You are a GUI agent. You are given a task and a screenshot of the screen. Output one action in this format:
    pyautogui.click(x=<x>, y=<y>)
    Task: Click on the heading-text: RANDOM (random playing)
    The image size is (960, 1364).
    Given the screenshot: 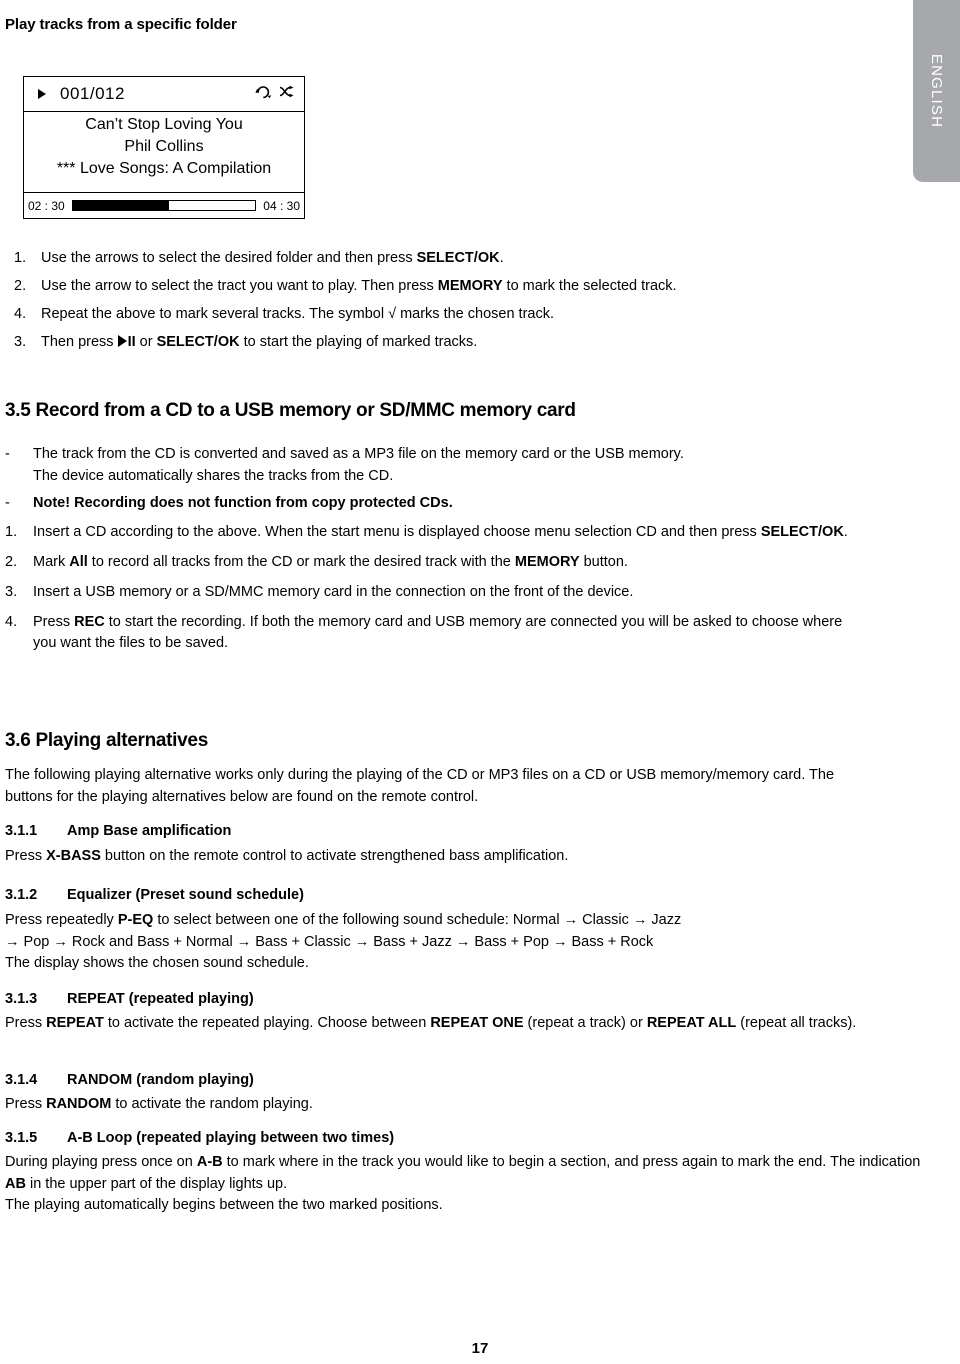 What is the action you would take?
    pyautogui.click(x=160, y=1080)
    